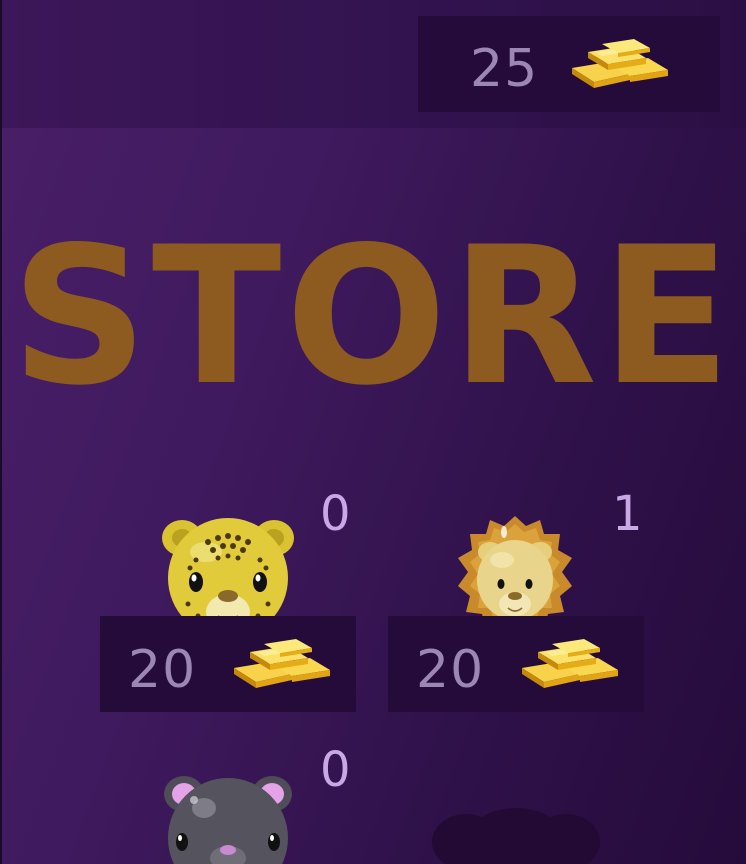 The width and height of the screenshot is (746, 864). Describe the element at coordinates (627, 514) in the screenshot. I see `owned-count: 1` at that location.